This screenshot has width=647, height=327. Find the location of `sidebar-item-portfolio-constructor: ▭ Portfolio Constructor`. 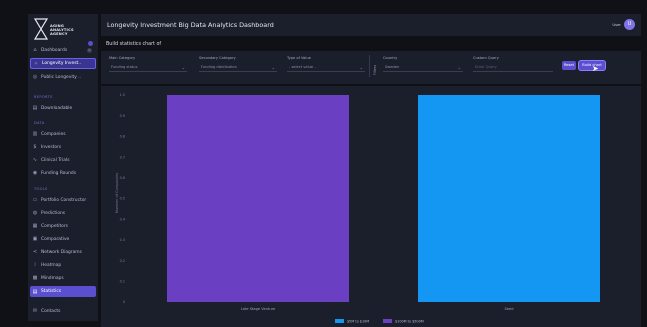

sidebar-item-portfolio-constructor: ▭ Portfolio Constructor is located at coordinates (63, 200).